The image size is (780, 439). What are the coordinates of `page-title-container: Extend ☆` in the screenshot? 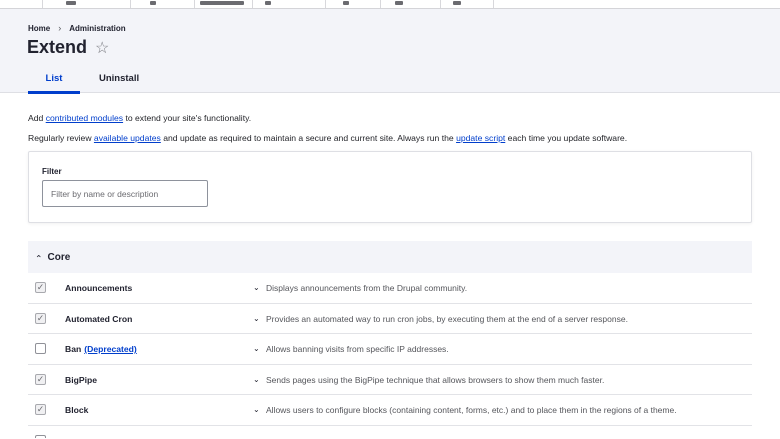 It's located at (68, 47).